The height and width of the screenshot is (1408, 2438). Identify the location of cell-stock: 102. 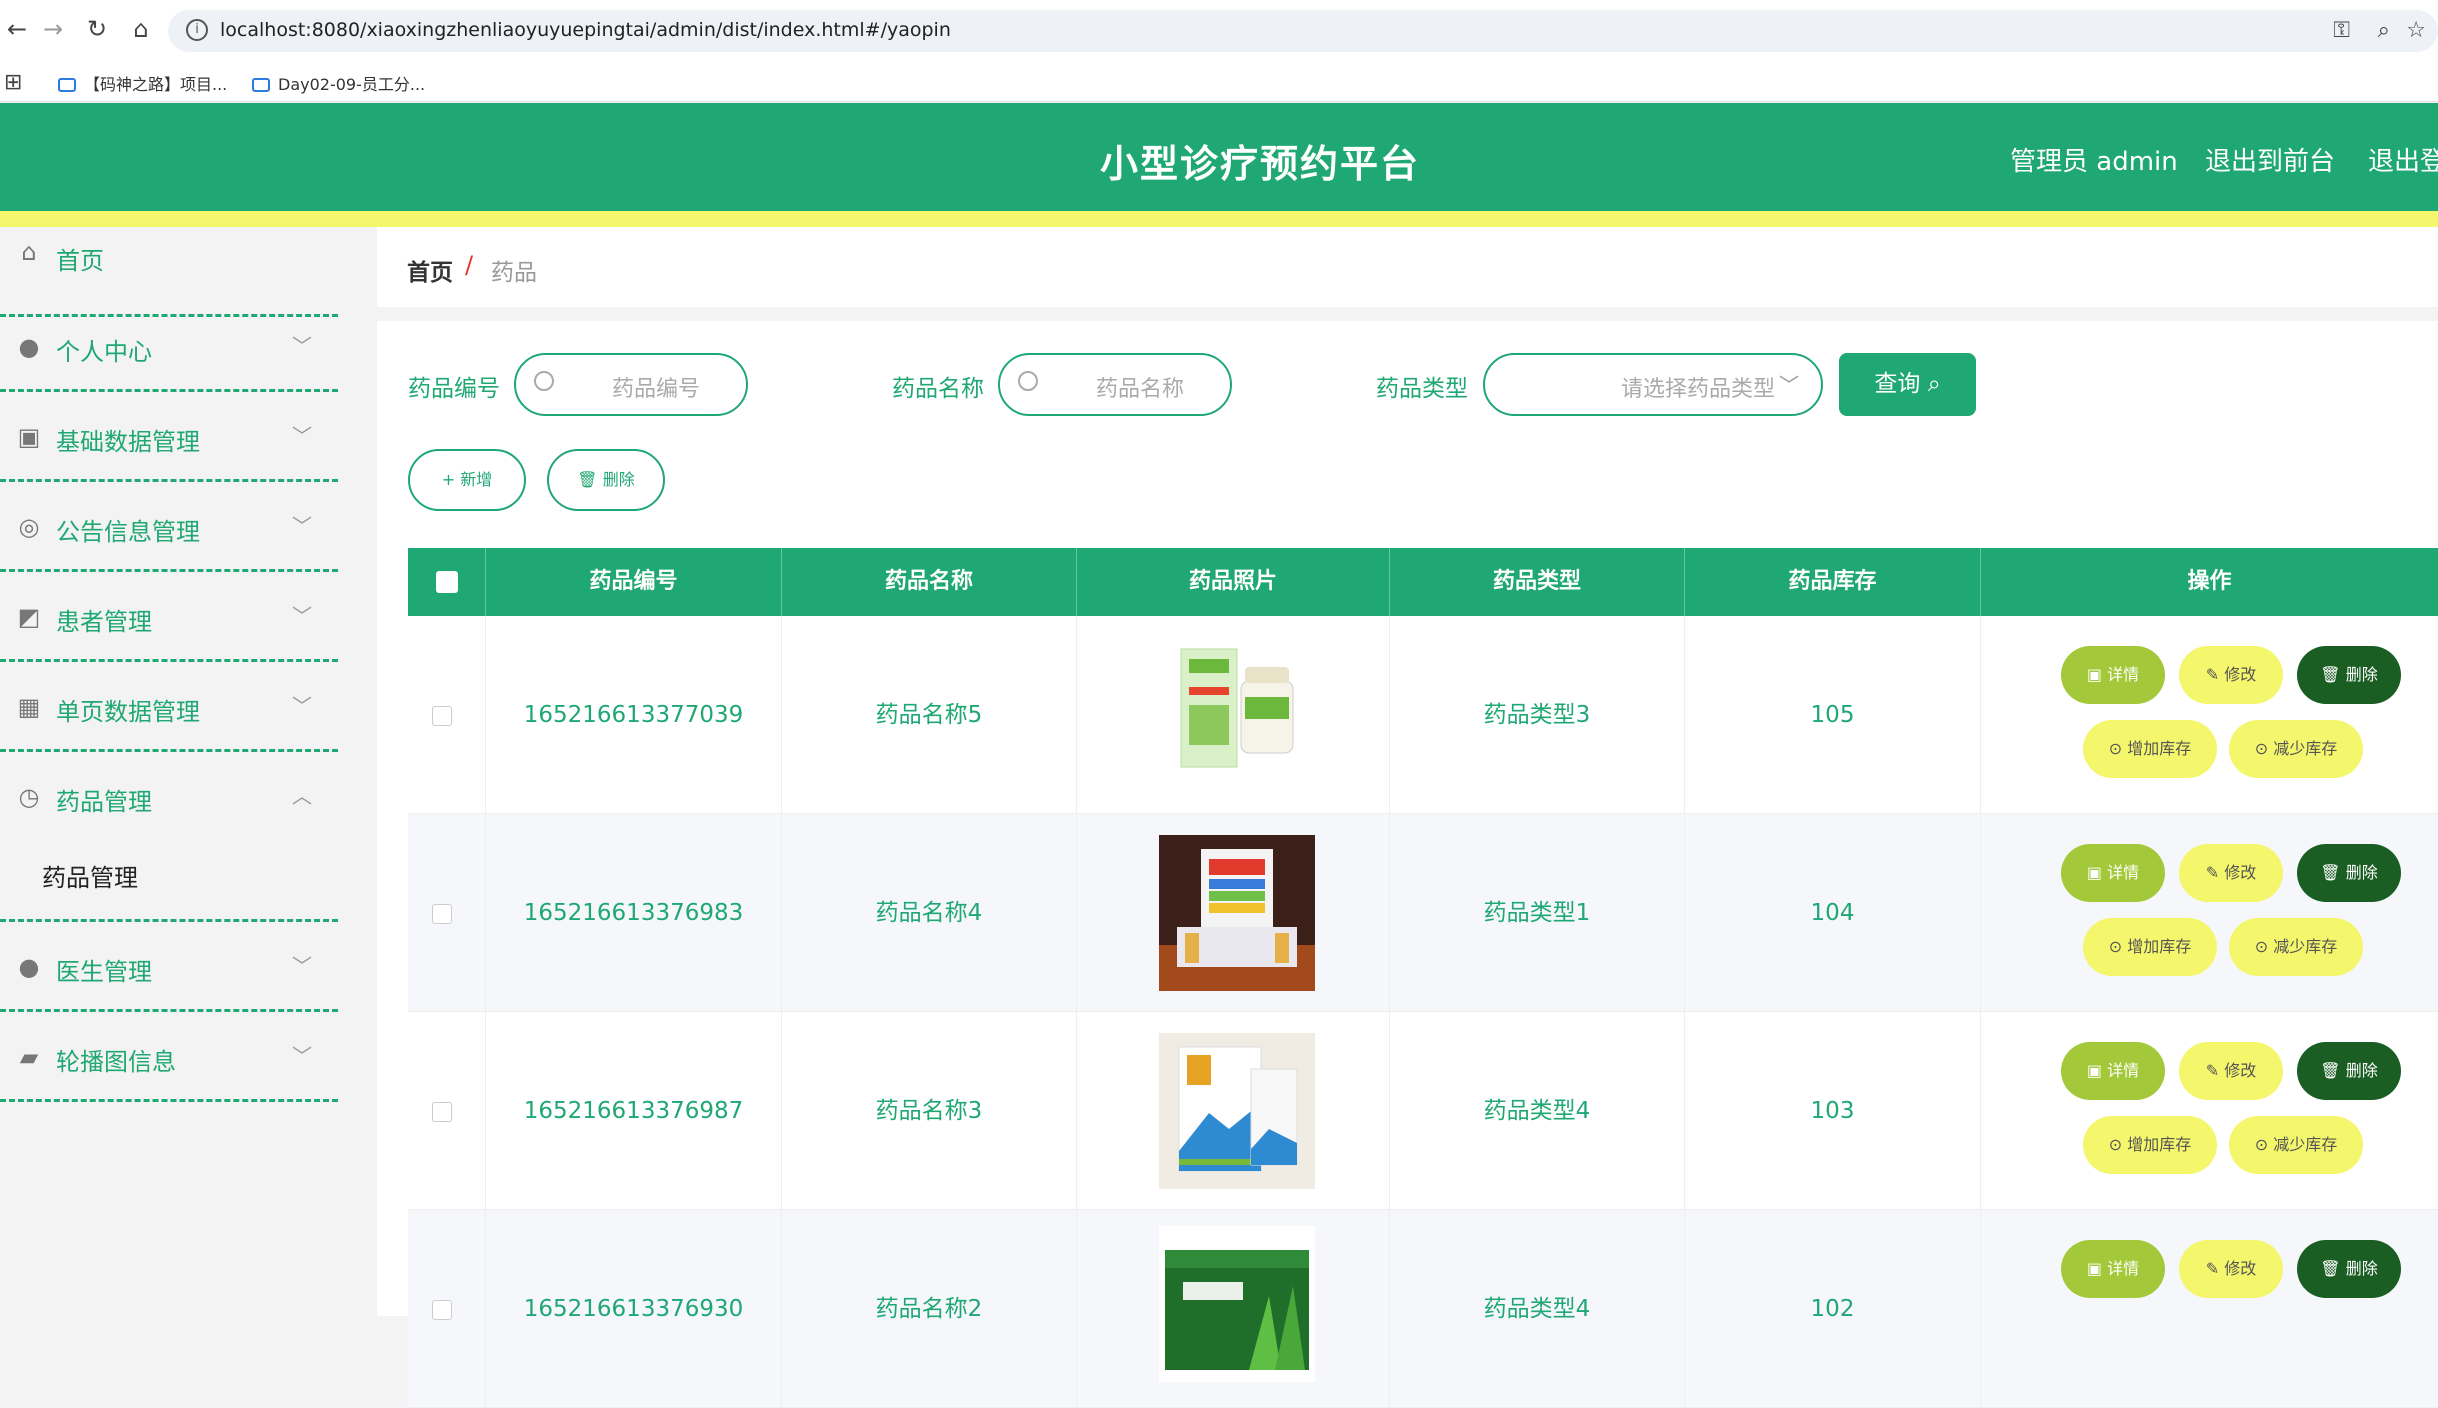
(1833, 1309).